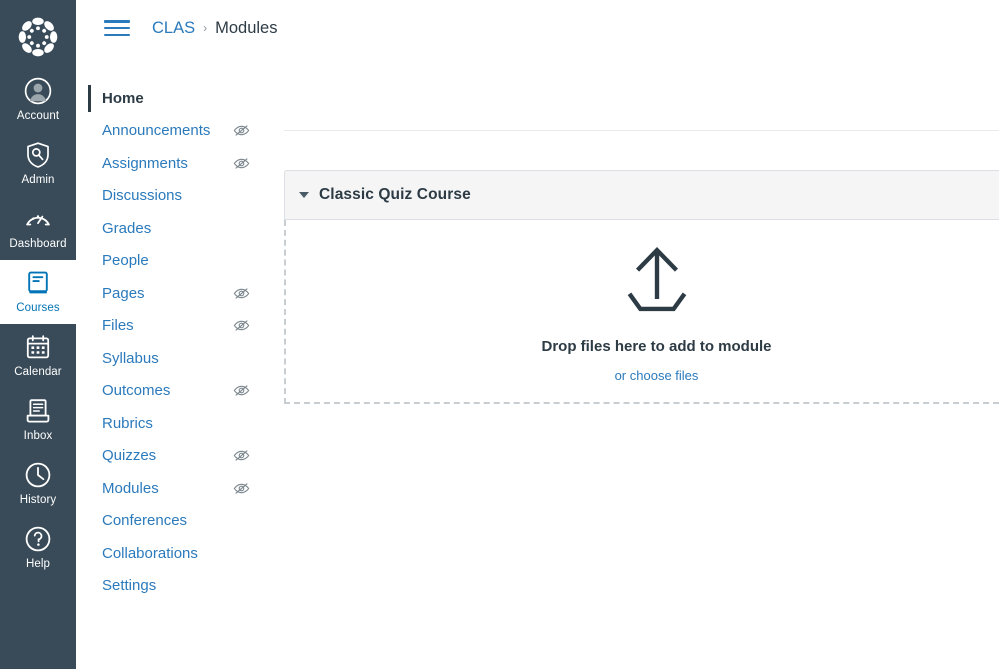 This screenshot has height=669, width=999. What do you see at coordinates (129, 586) in the screenshot?
I see `course-nav-label: Settings` at bounding box center [129, 586].